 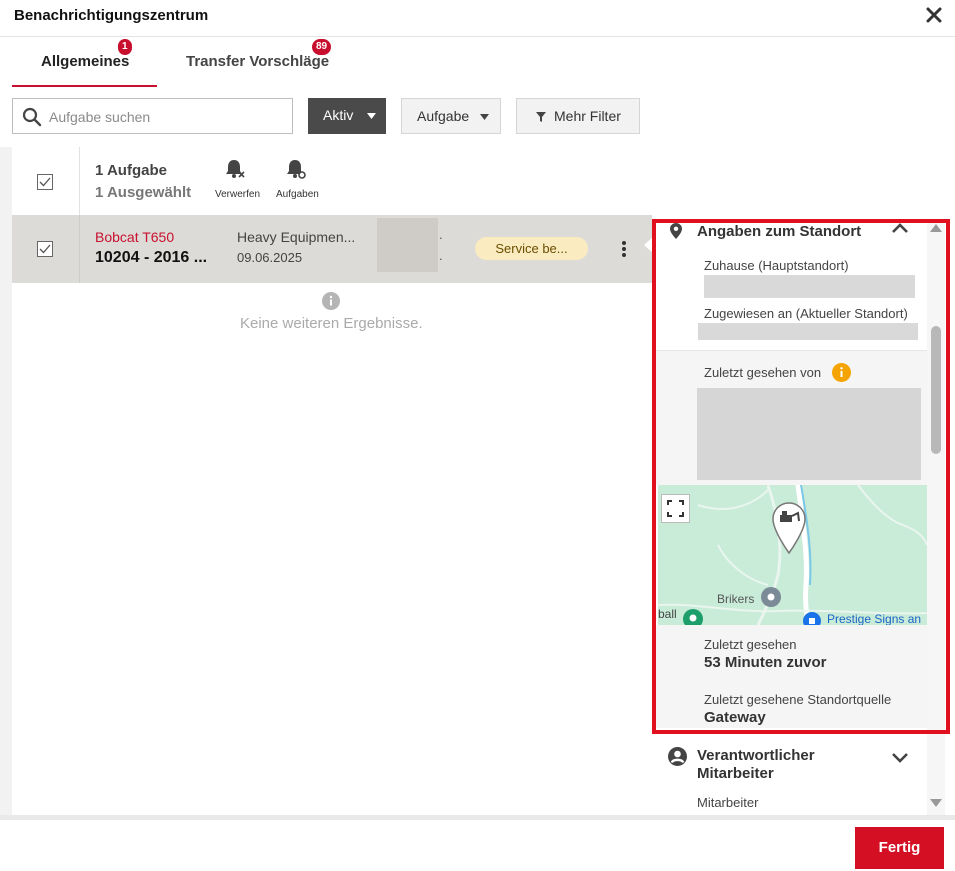 I want to click on bell-dismiss-icon, so click(x=235, y=169).